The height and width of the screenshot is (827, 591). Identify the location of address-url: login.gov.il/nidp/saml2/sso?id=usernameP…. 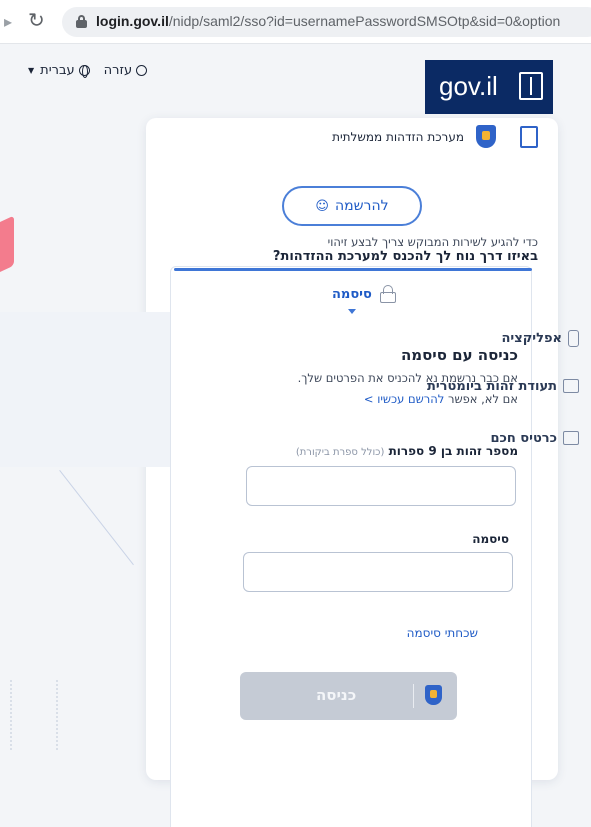
(328, 21).